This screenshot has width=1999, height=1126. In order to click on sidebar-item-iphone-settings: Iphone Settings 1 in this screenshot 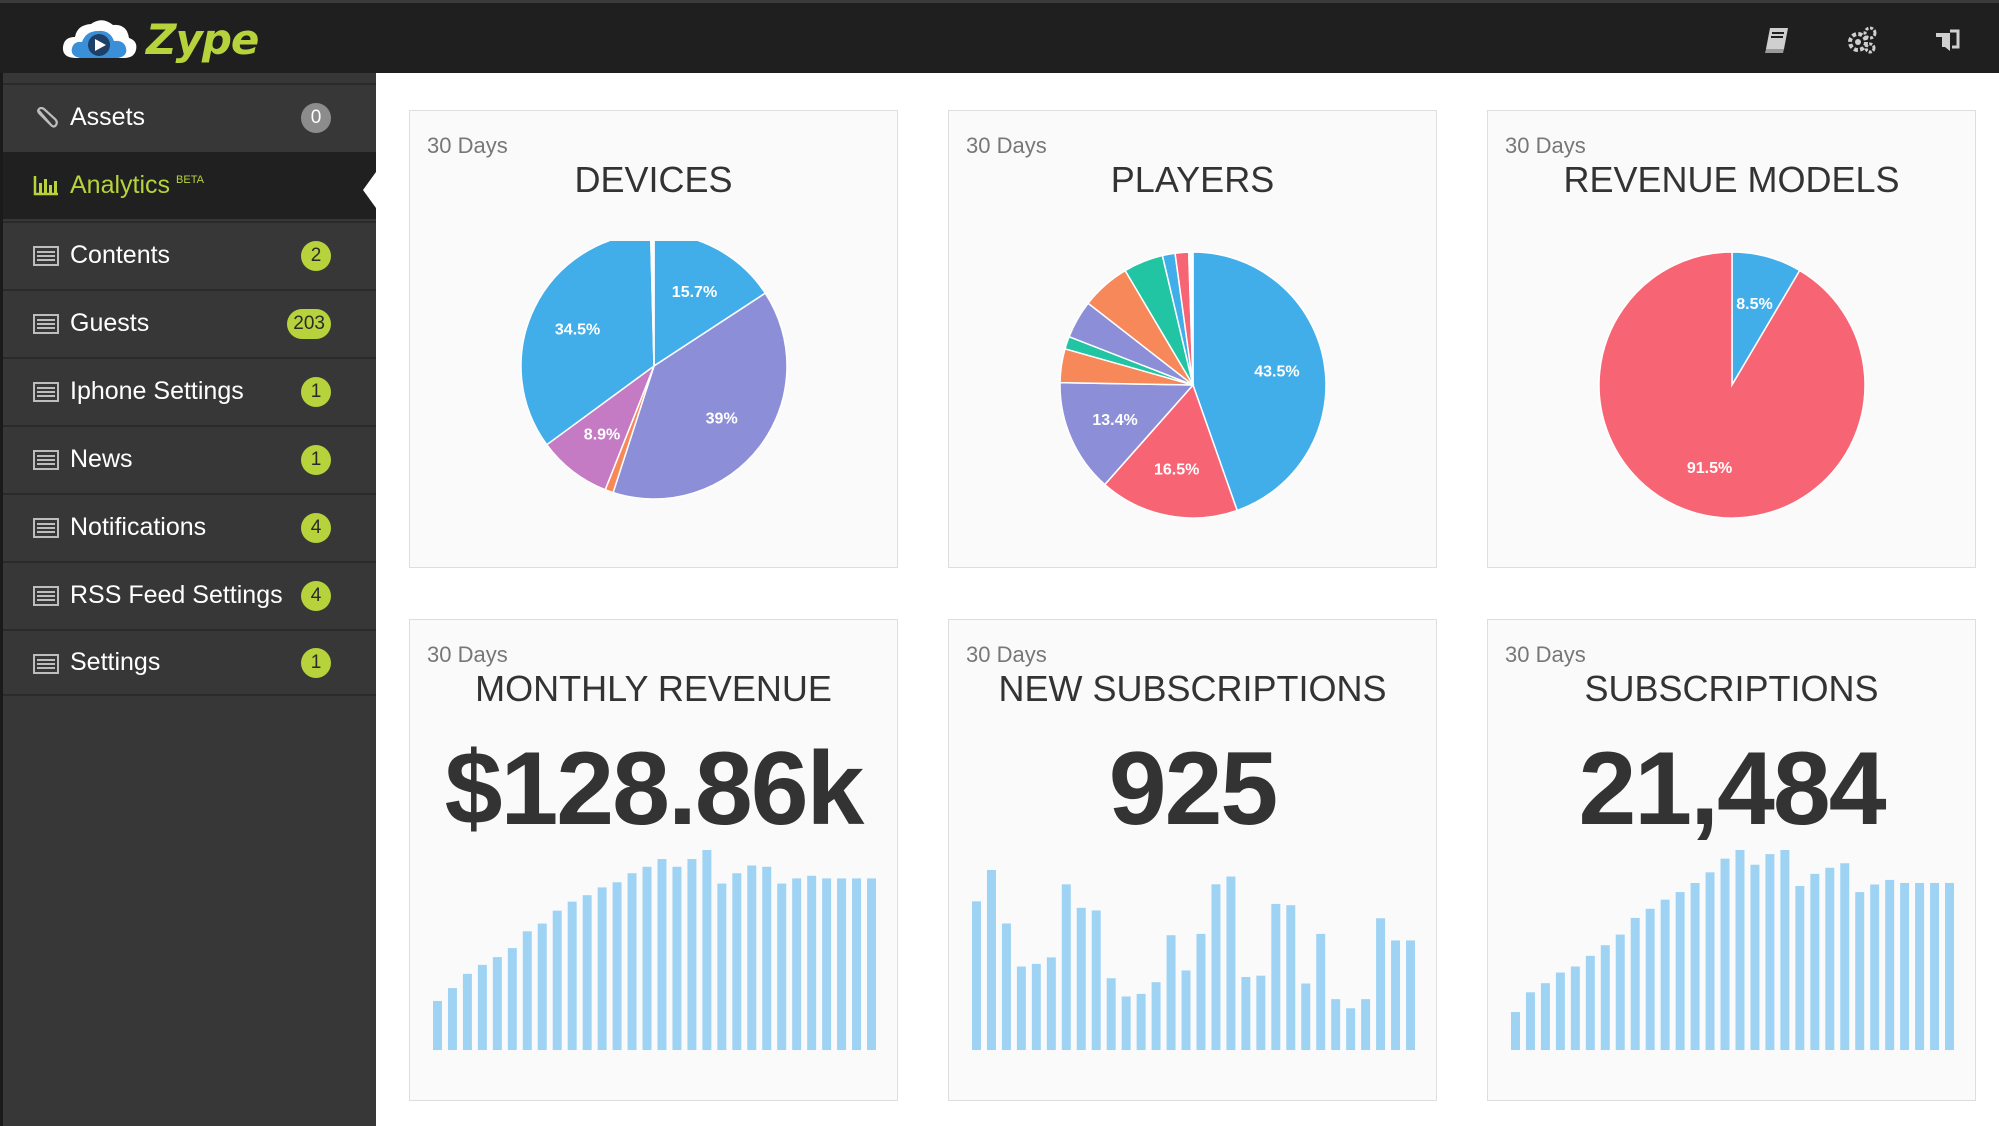, I will do `click(189, 390)`.